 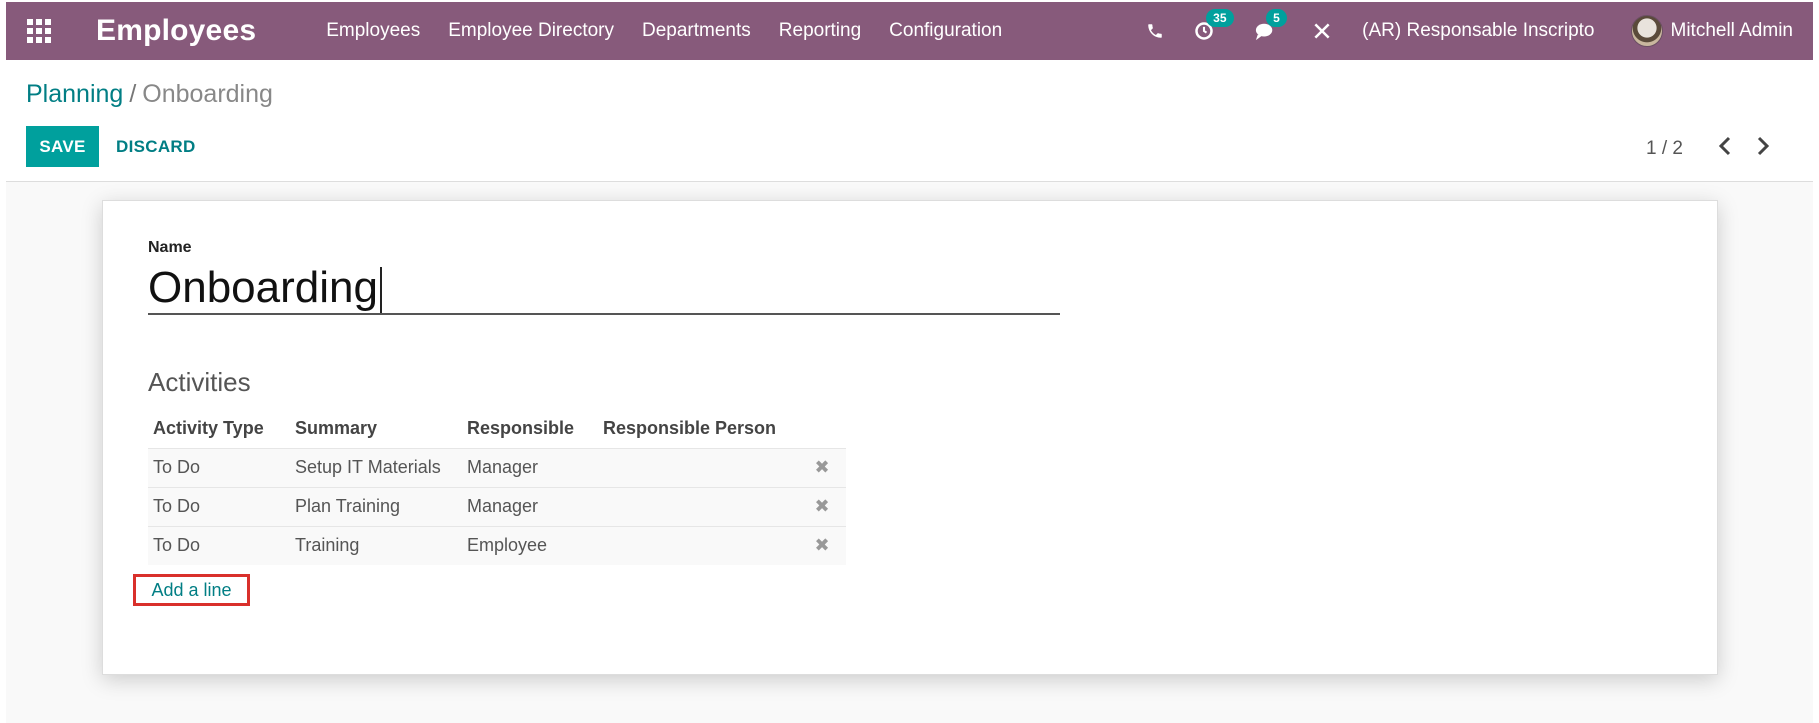 I want to click on menu-item-departments: Departments, so click(x=696, y=31).